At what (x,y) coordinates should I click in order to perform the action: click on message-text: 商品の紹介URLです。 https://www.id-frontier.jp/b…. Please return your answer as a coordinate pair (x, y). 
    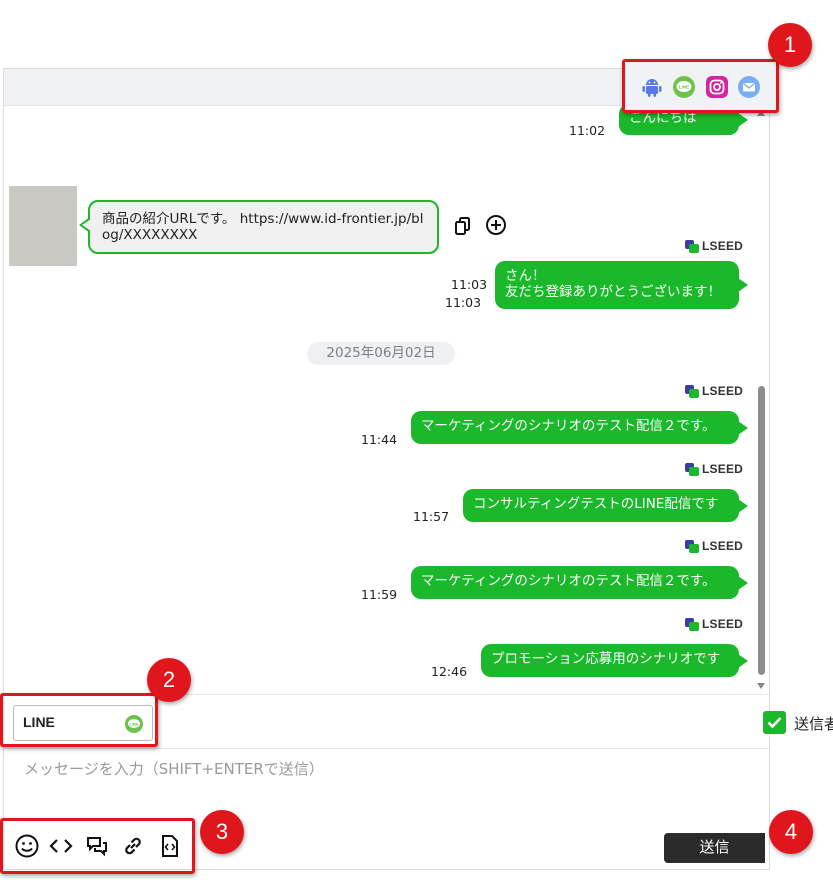
    Looking at the image, I should click on (263, 227).